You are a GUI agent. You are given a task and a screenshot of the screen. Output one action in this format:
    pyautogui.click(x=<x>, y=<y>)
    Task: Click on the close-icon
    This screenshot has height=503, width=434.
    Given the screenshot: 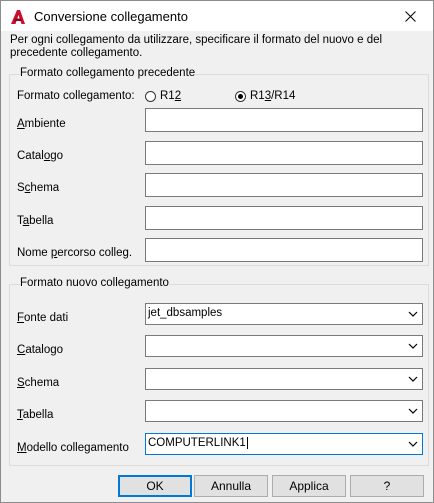 What is the action you would take?
    pyautogui.click(x=410, y=16)
    